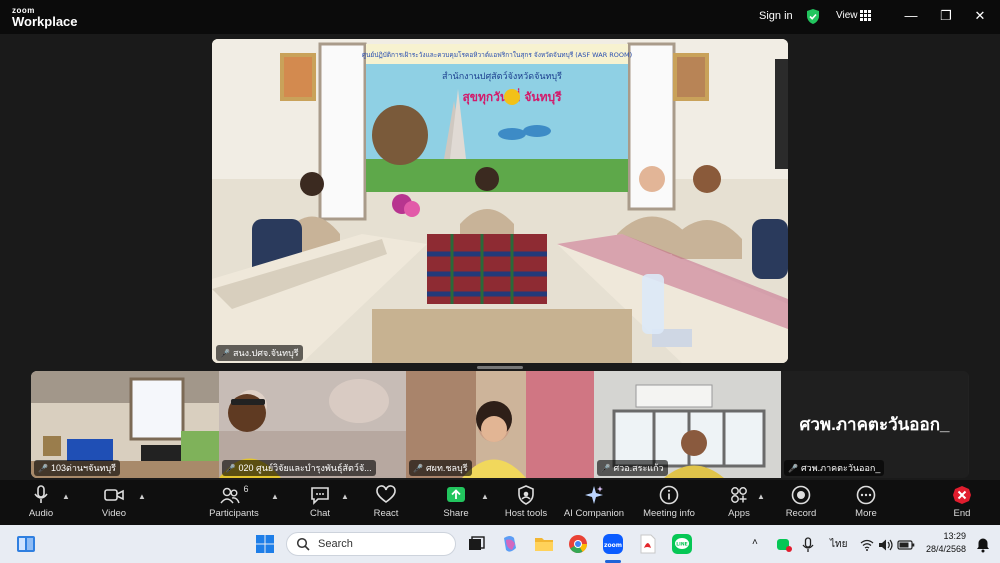 The height and width of the screenshot is (563, 1000). Describe the element at coordinates (526, 495) in the screenshot. I see `host-shield-icon` at that location.